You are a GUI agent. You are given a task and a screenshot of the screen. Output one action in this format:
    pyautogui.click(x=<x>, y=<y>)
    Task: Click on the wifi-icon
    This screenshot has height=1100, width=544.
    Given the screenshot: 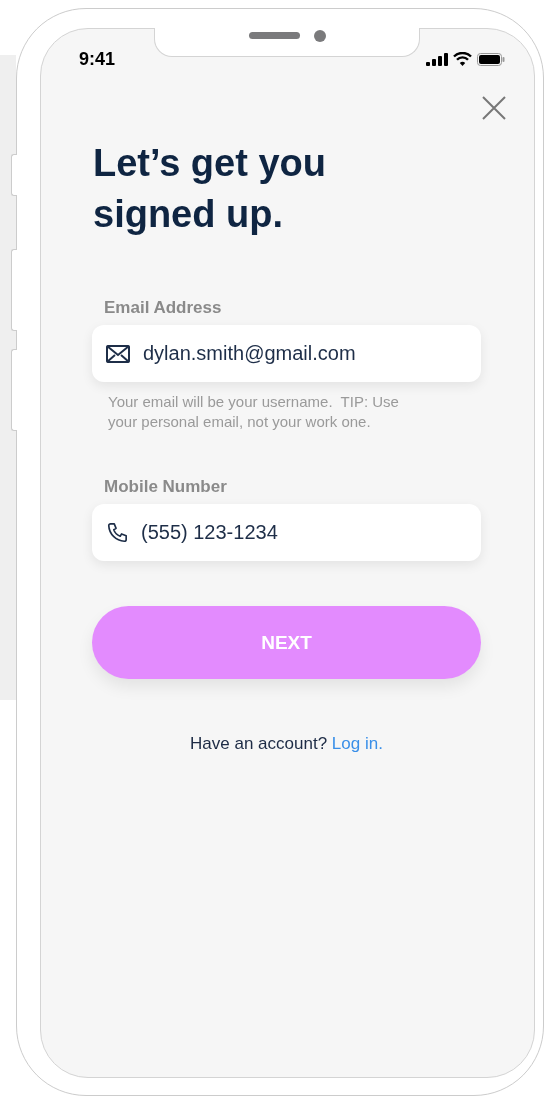 What is the action you would take?
    pyautogui.click(x=462, y=59)
    